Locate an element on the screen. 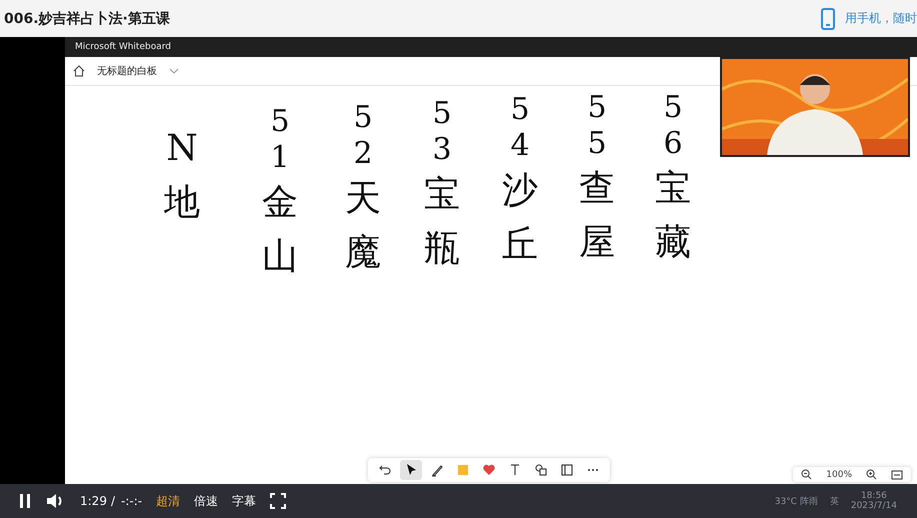 Image resolution: width=917 pixels, height=518 pixels. handwritten-text: 金 is located at coordinates (280, 203).